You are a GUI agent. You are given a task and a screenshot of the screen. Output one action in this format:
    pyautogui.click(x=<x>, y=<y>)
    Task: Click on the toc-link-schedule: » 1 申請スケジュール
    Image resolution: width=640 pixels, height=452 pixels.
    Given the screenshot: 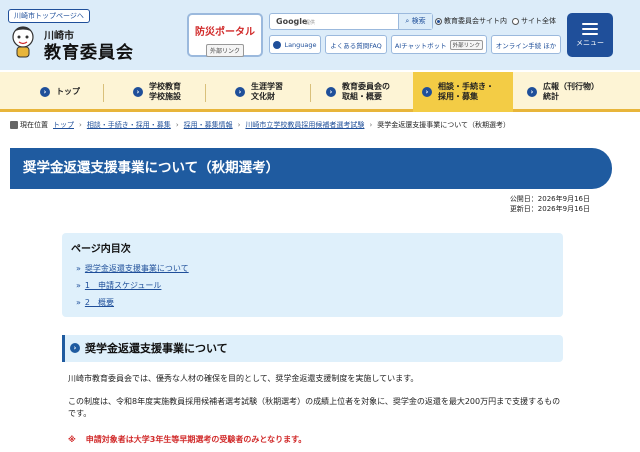 What is the action you would take?
    pyautogui.click(x=118, y=285)
    